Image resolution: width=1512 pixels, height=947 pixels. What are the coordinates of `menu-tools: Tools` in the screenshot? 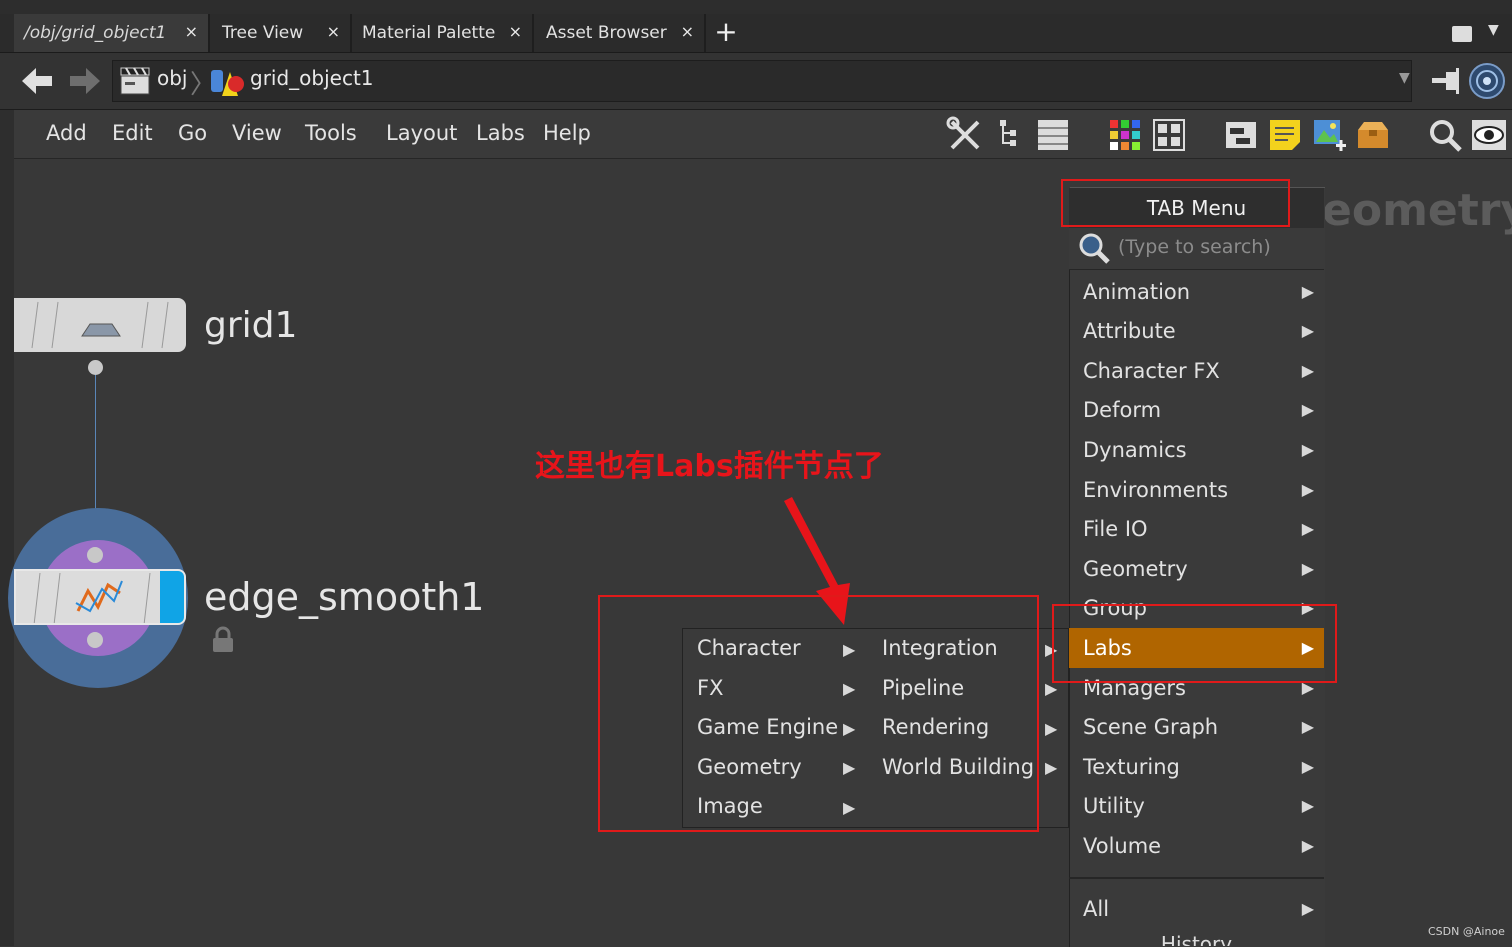 It's located at (331, 133).